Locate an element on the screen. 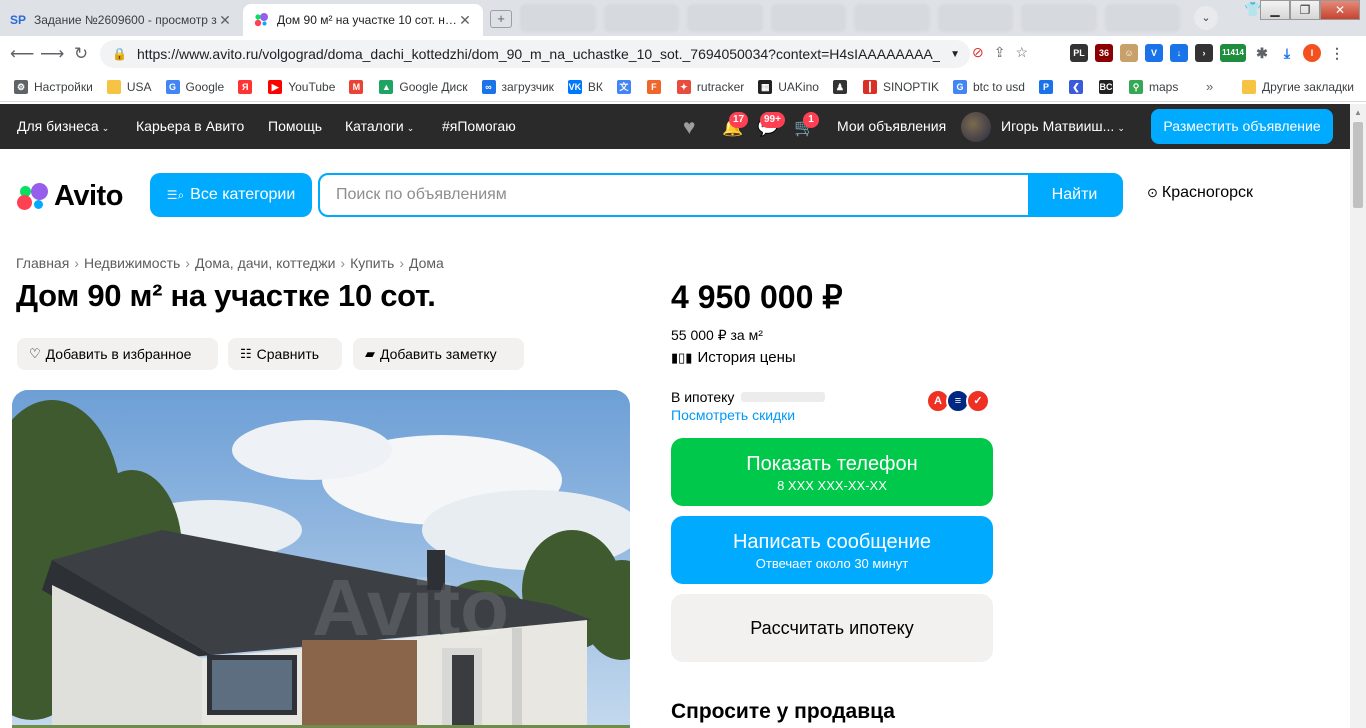 The image size is (1366, 728). price-history-link: ▮▯▮ История цены is located at coordinates (733, 357).